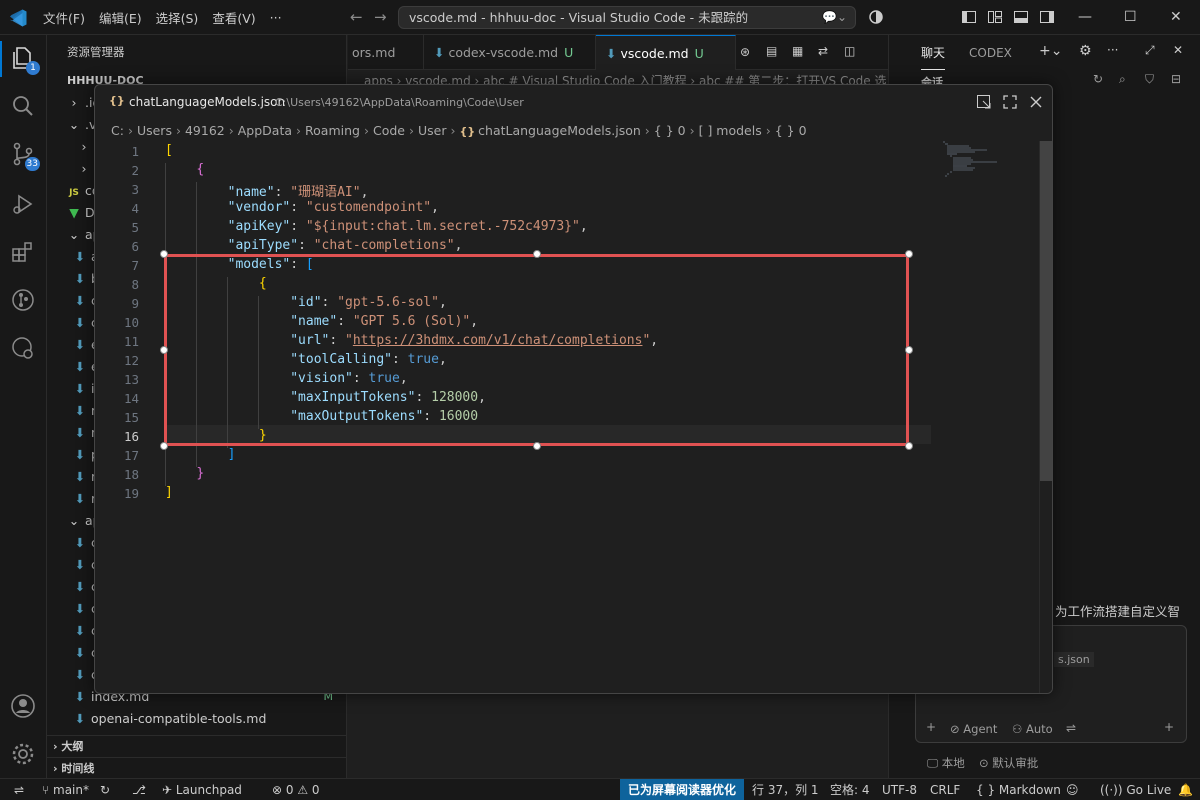  Describe the element at coordinates (797, 51) in the screenshot. I see `open-preview-side-icon: ▦` at that location.